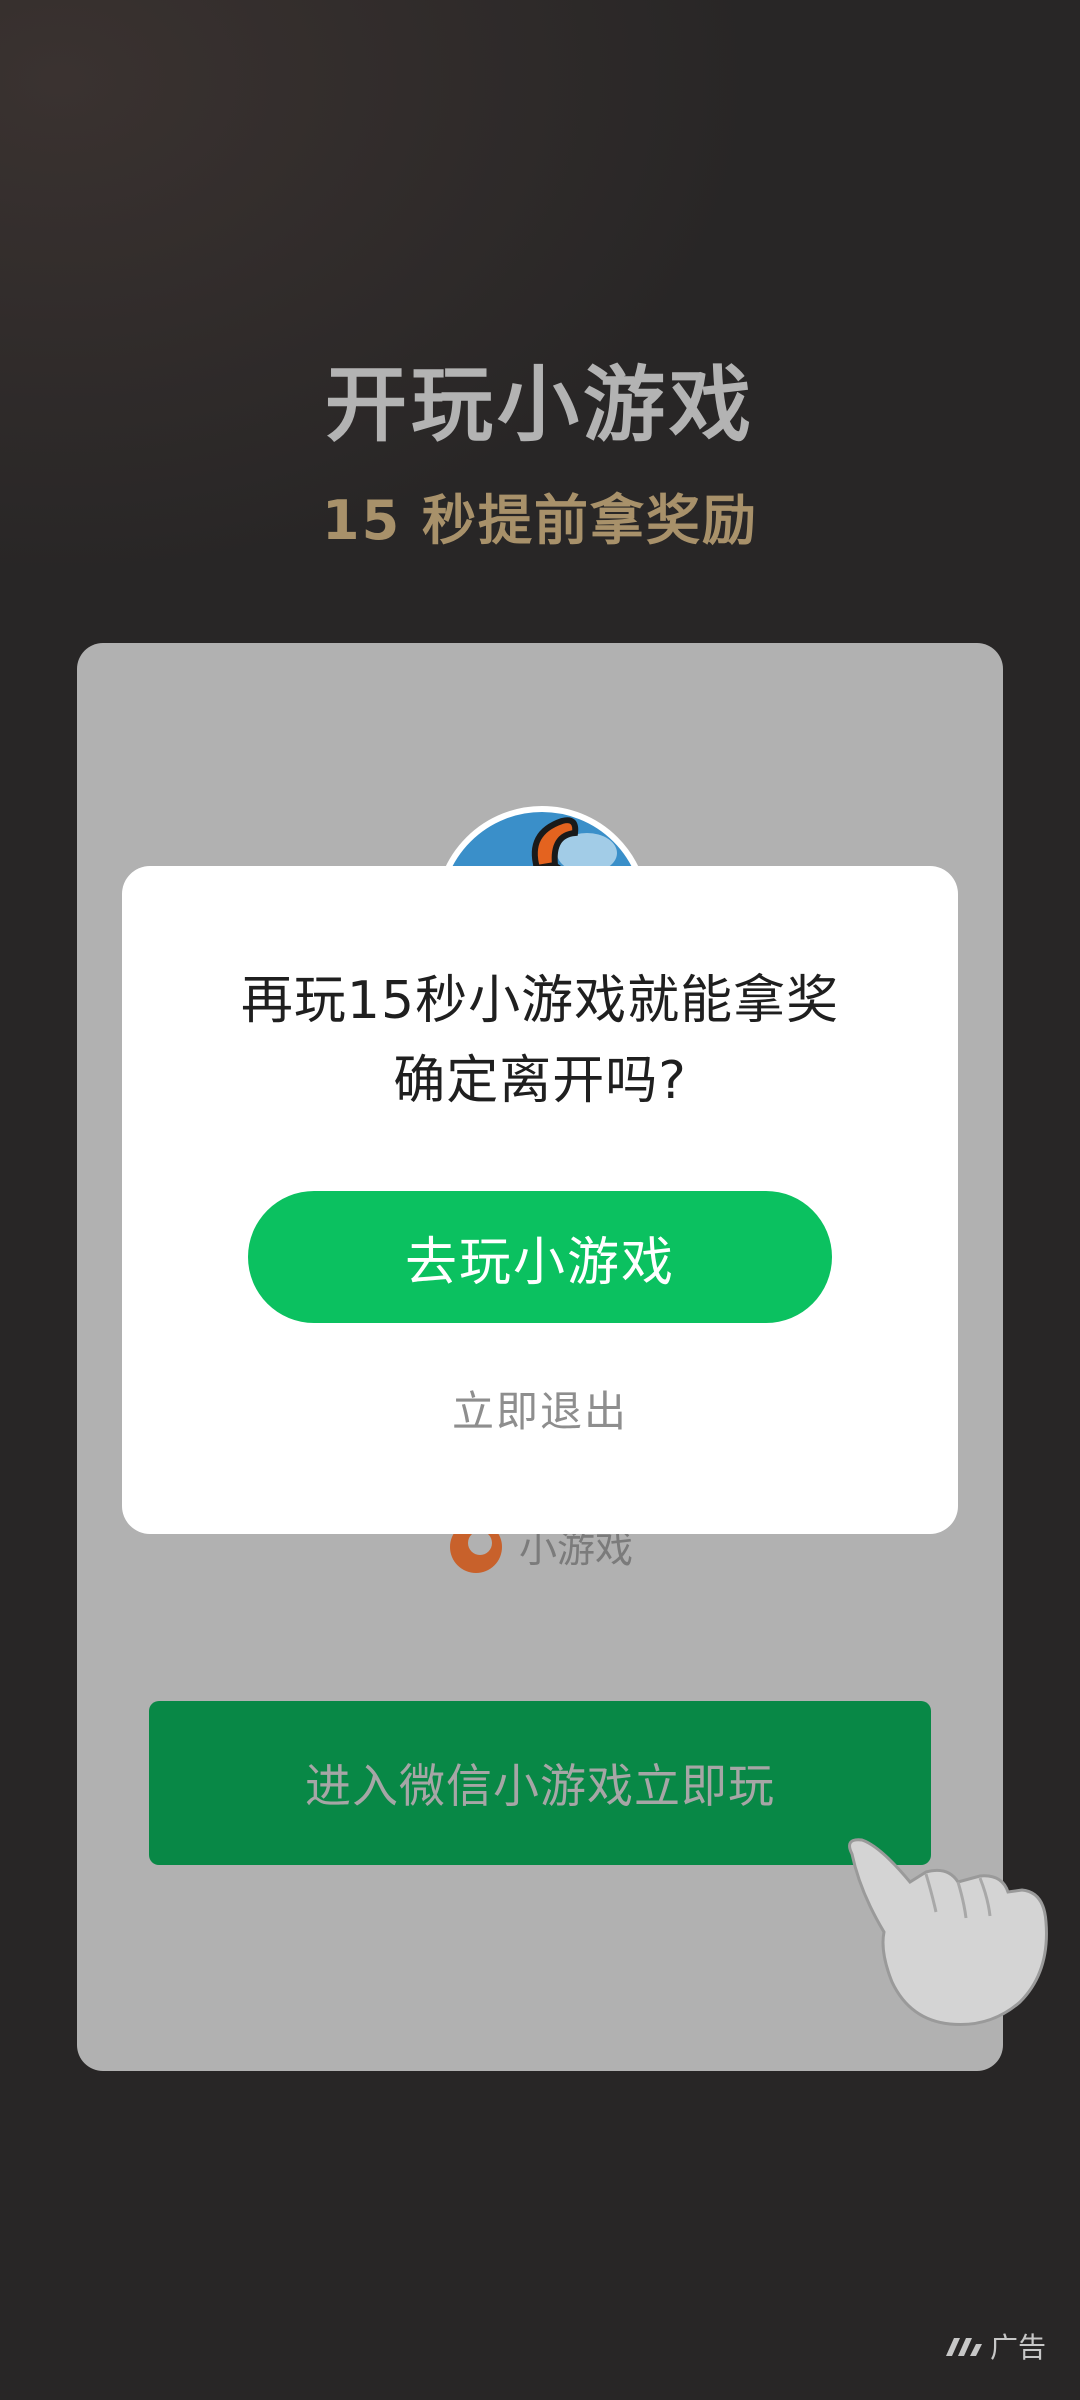 The image size is (1080, 2400). I want to click on ad-label: 广告, so click(1017, 2347).